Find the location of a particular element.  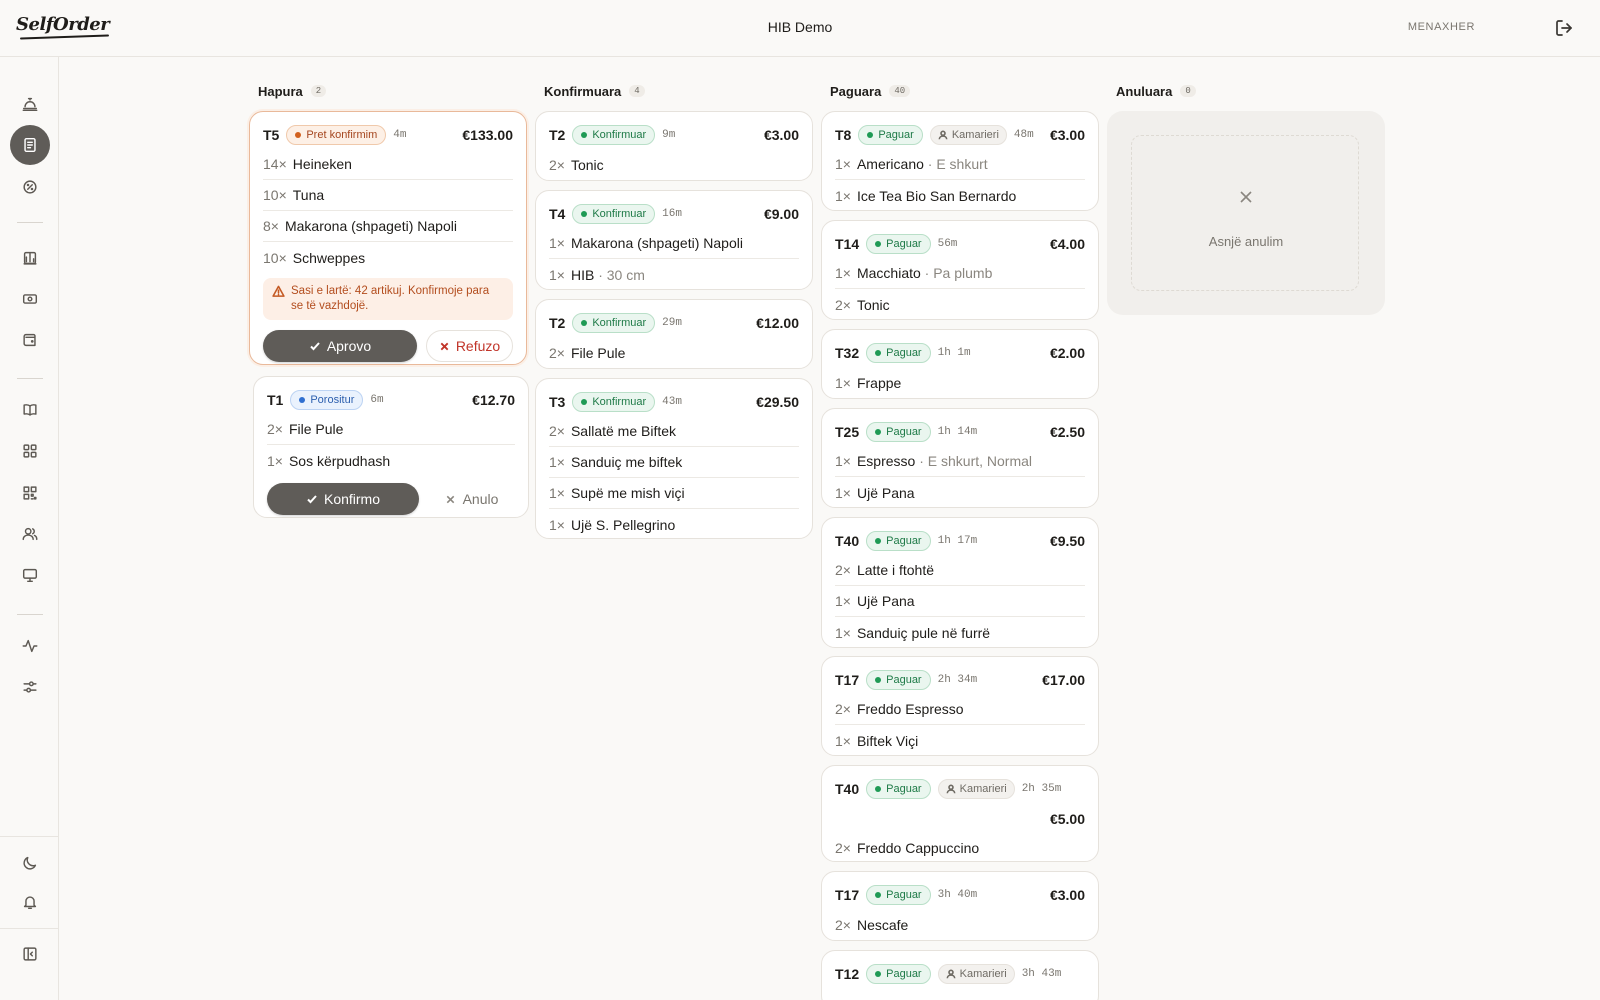

top-bar: SelfOrder HIB Demo MENAXHER is located at coordinates (800, 28).